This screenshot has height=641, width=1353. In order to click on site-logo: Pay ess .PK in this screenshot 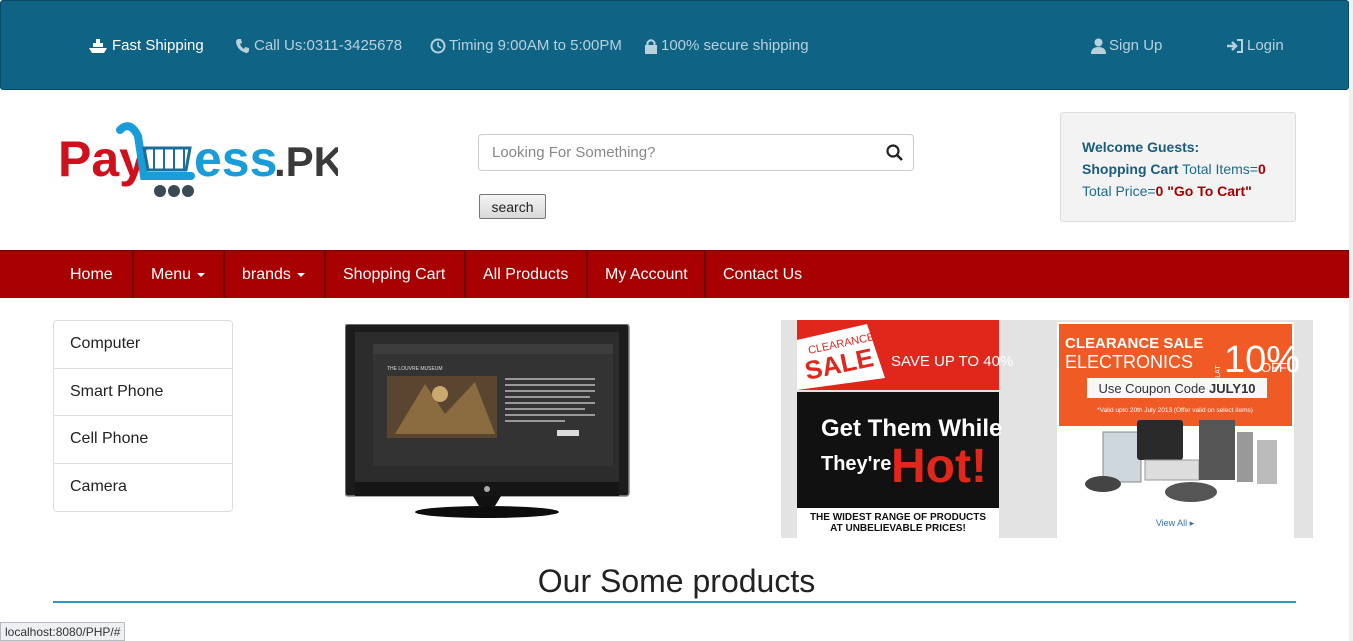, I will do `click(200, 160)`.